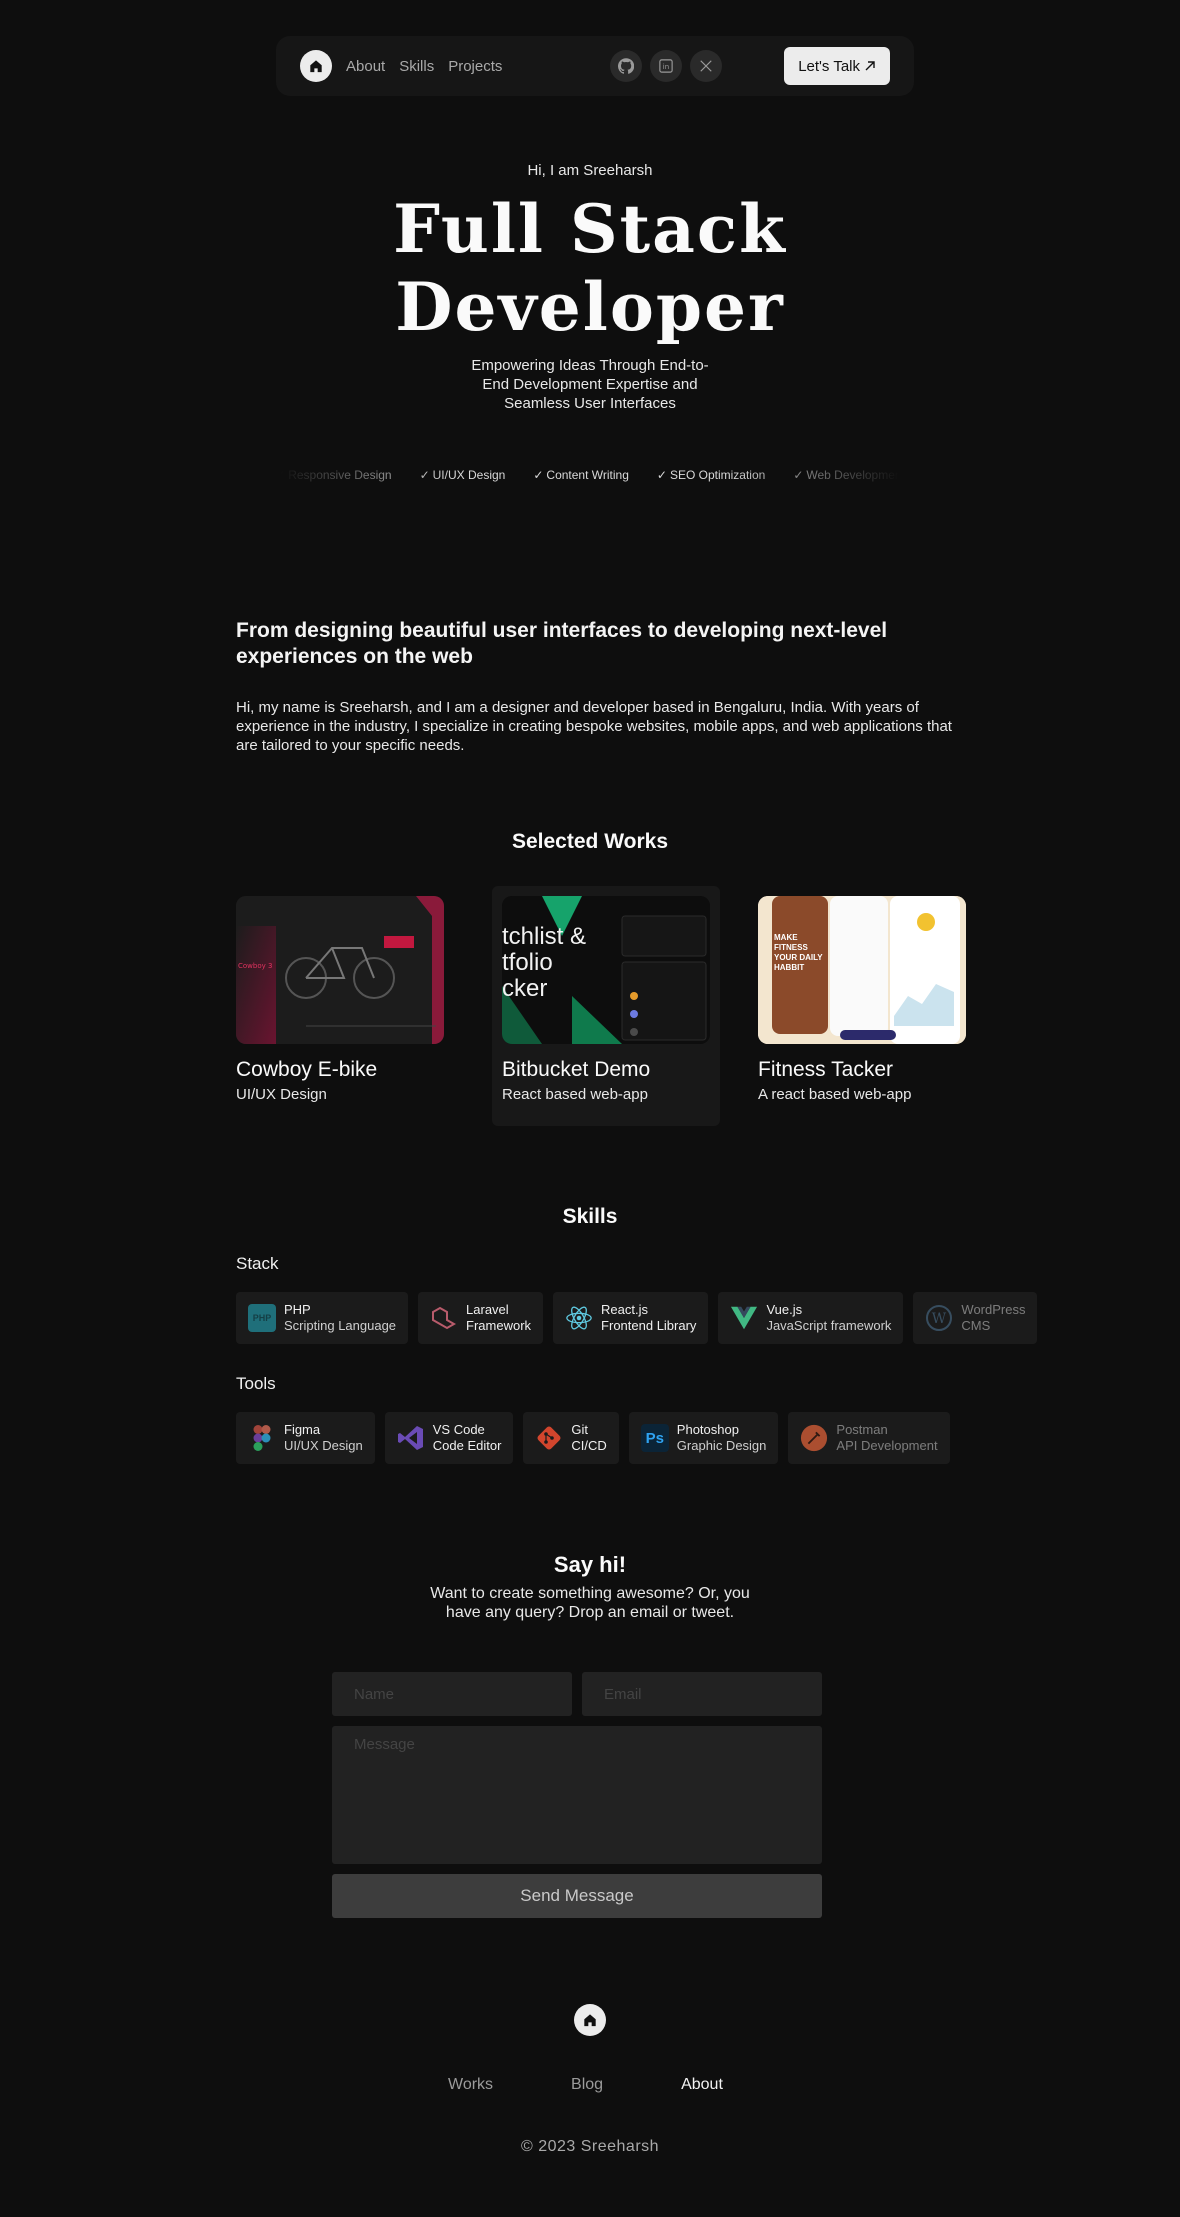  What do you see at coordinates (262, 1318) in the screenshot?
I see `php-icon: PHP` at bounding box center [262, 1318].